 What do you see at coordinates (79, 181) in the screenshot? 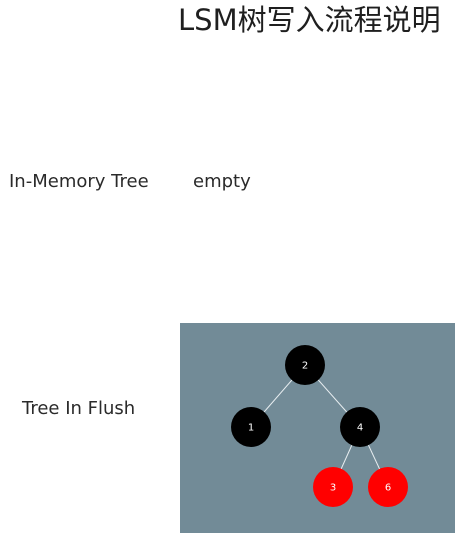
I see `in-memory-tree-label: In-Memory Tree` at bounding box center [79, 181].